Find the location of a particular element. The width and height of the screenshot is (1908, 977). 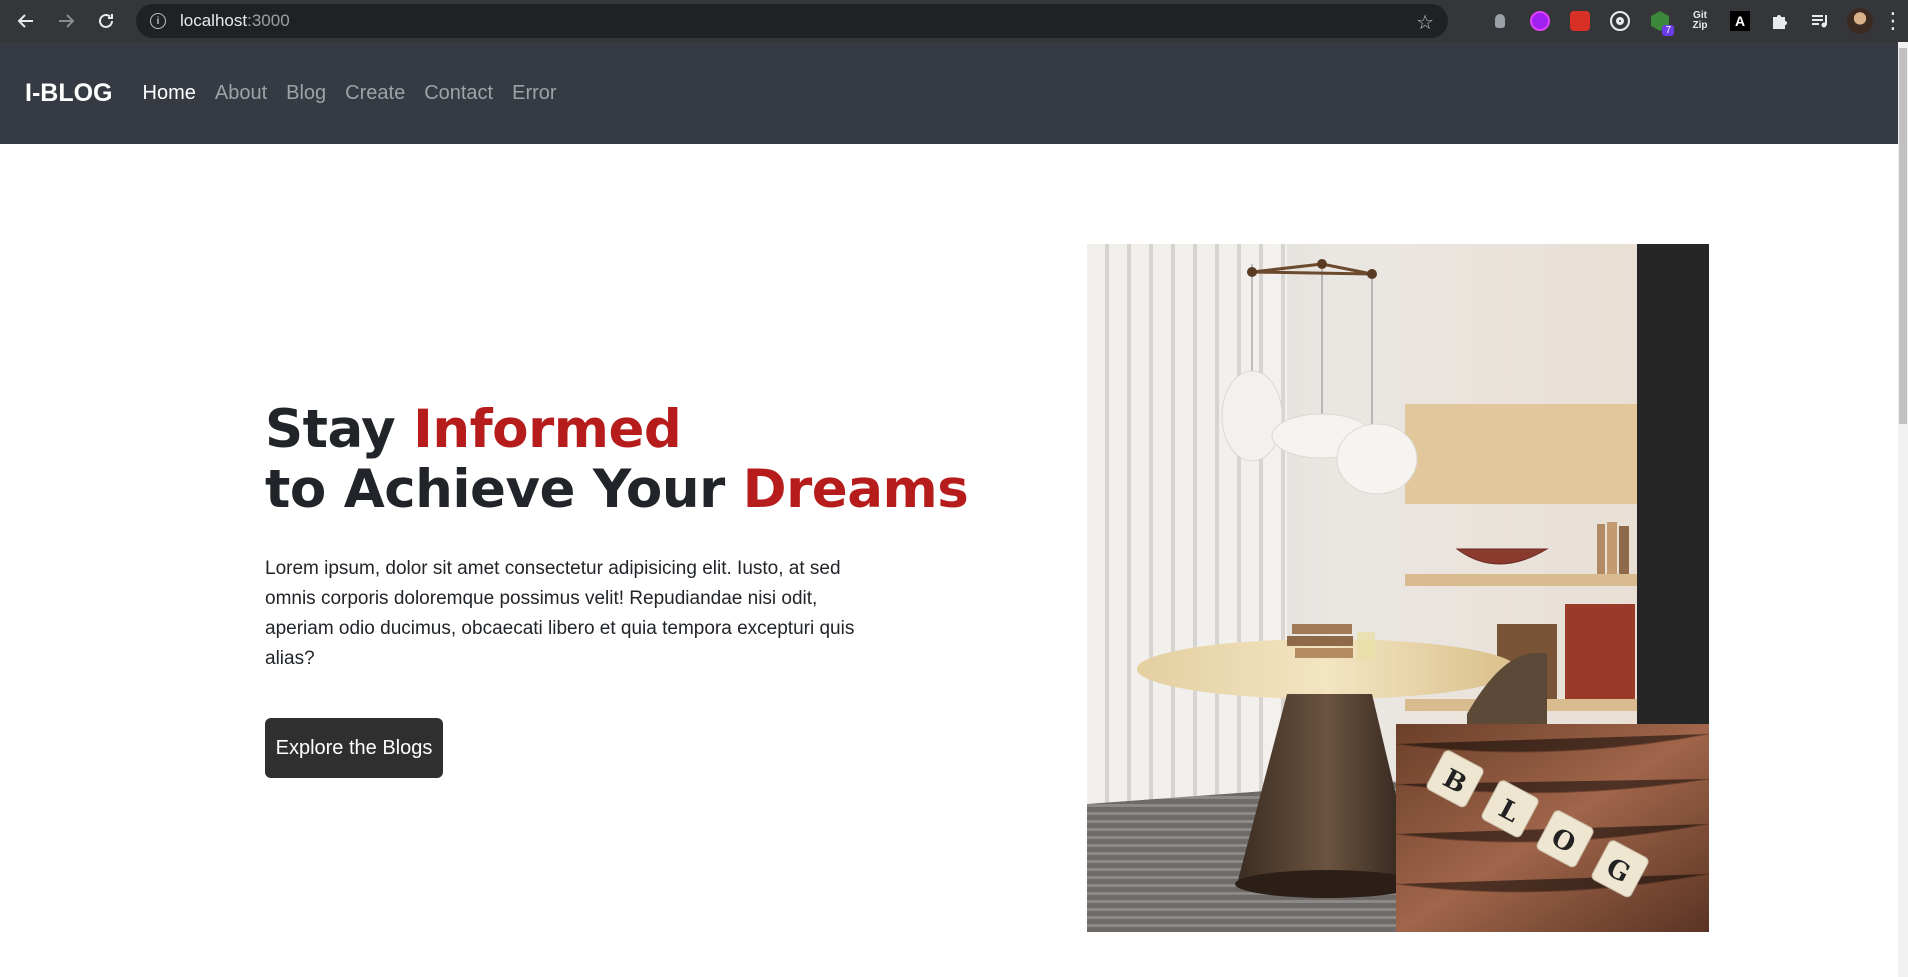

hero-dark-panel is located at coordinates (1673, 484).